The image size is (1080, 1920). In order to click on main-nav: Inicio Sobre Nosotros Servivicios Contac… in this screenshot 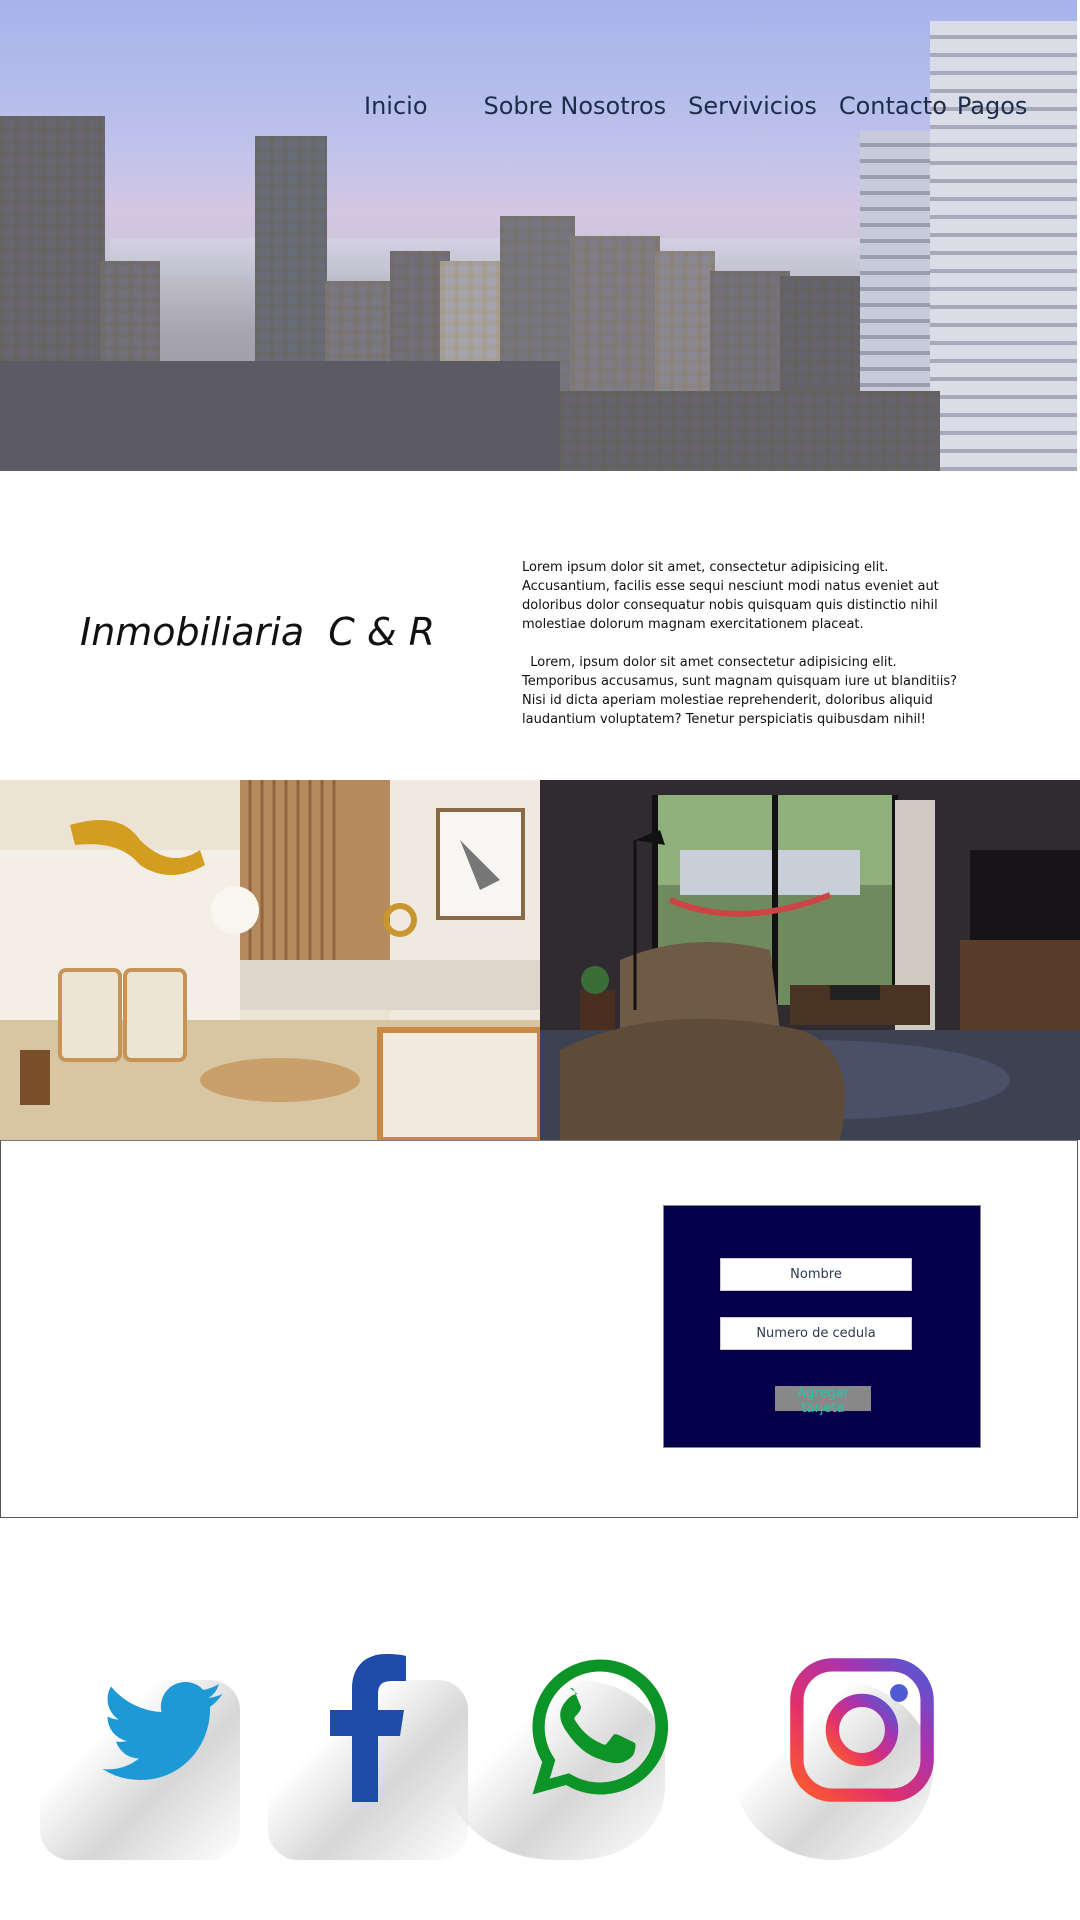, I will do `click(695, 106)`.